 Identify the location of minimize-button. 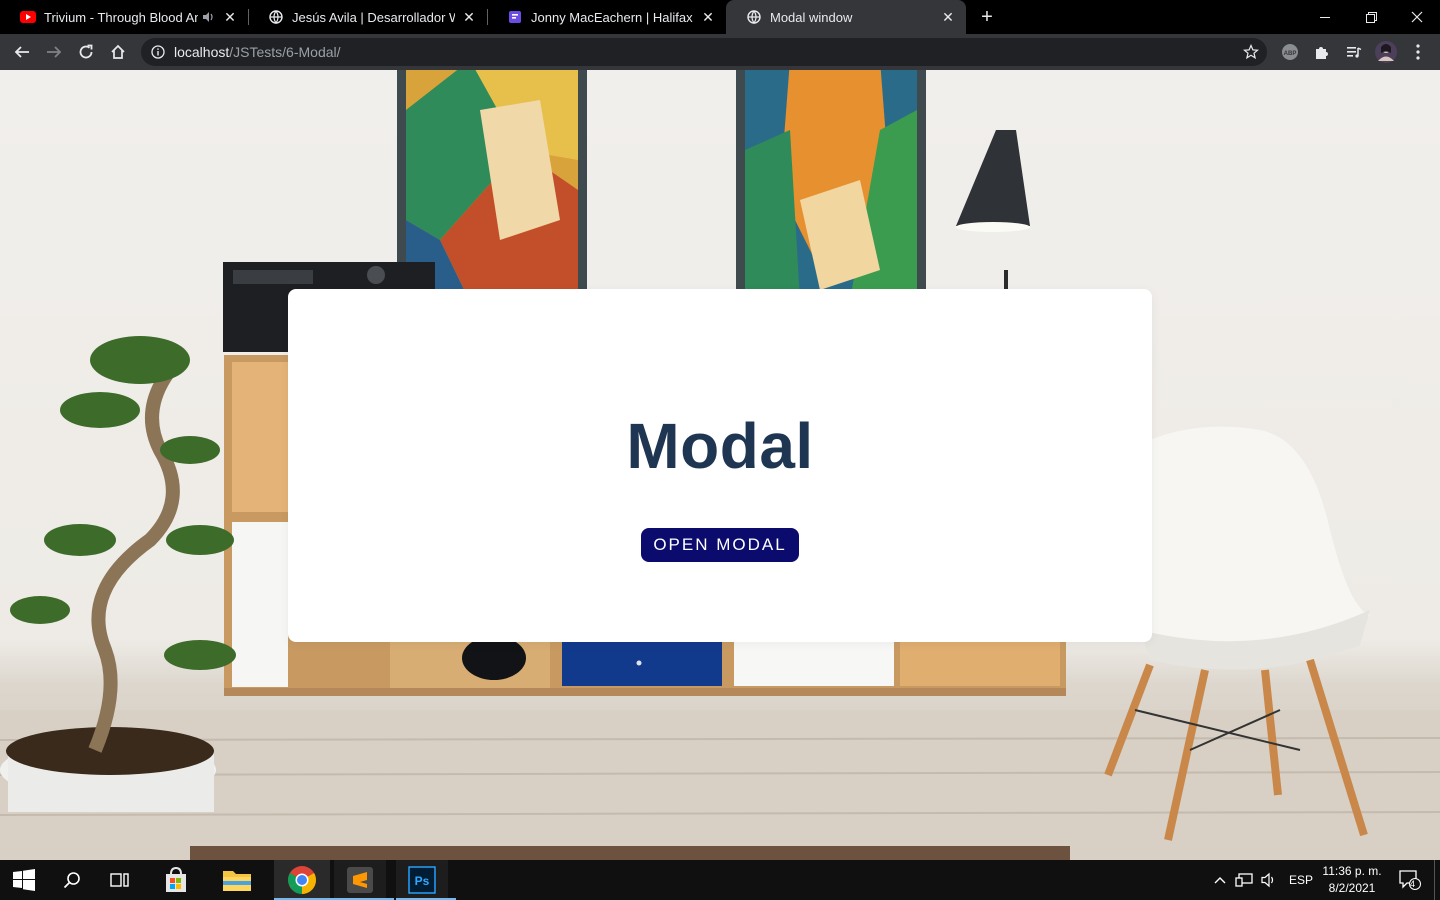
(1325, 17).